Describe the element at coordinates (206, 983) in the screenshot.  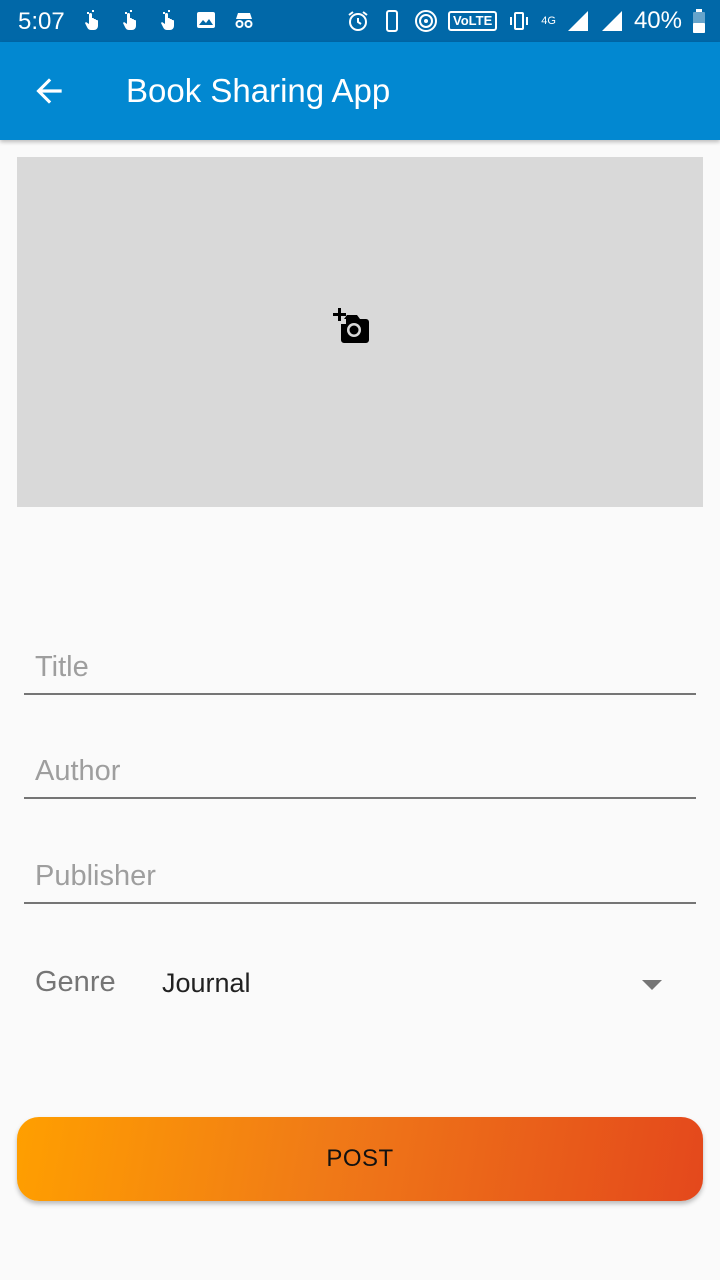
I see `genre-selected-value: Journal` at that location.